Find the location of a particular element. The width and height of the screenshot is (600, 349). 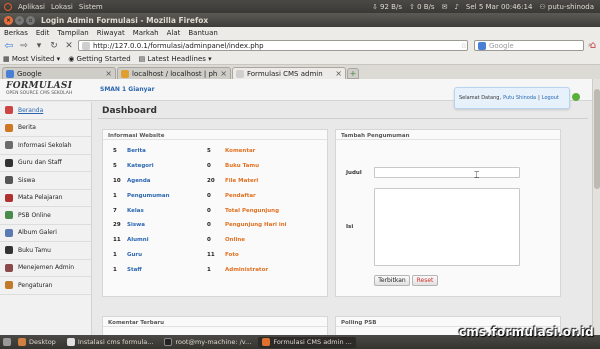

sidebar-item-pengaturan: Pengaturan is located at coordinates (45, 286).